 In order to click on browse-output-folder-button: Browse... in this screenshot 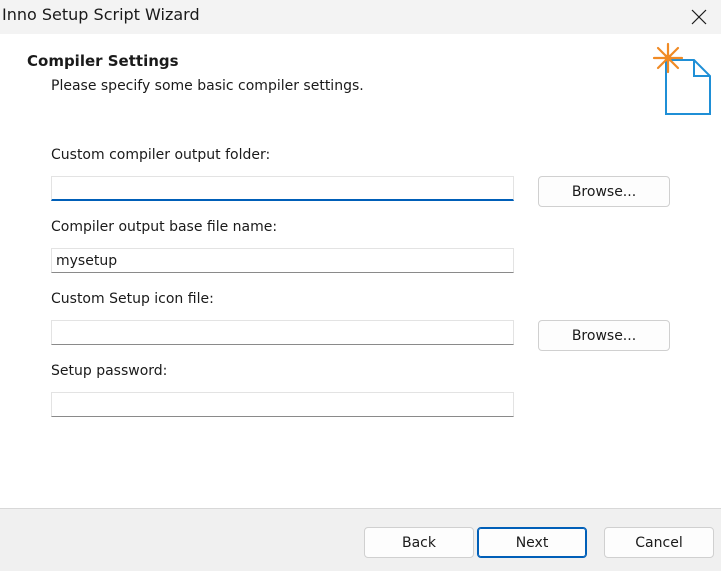, I will do `click(604, 191)`.